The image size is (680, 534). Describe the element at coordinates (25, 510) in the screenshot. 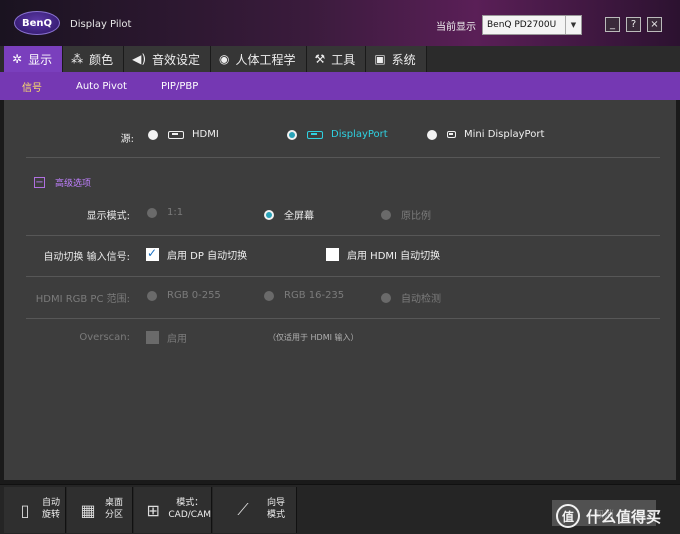

I see `phone-rotate-icon: ▯` at that location.